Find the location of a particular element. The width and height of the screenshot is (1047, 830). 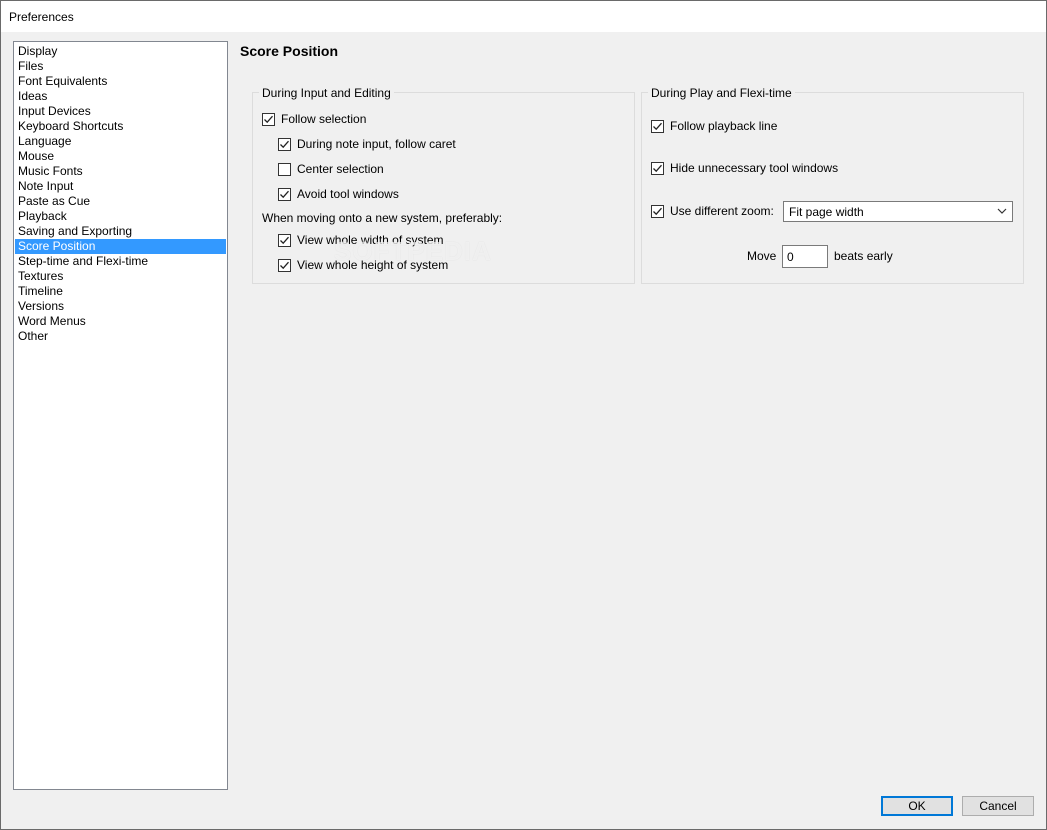

hide-tool-windows-checkbox: Hide unnecessary tool windows is located at coordinates (744, 168).